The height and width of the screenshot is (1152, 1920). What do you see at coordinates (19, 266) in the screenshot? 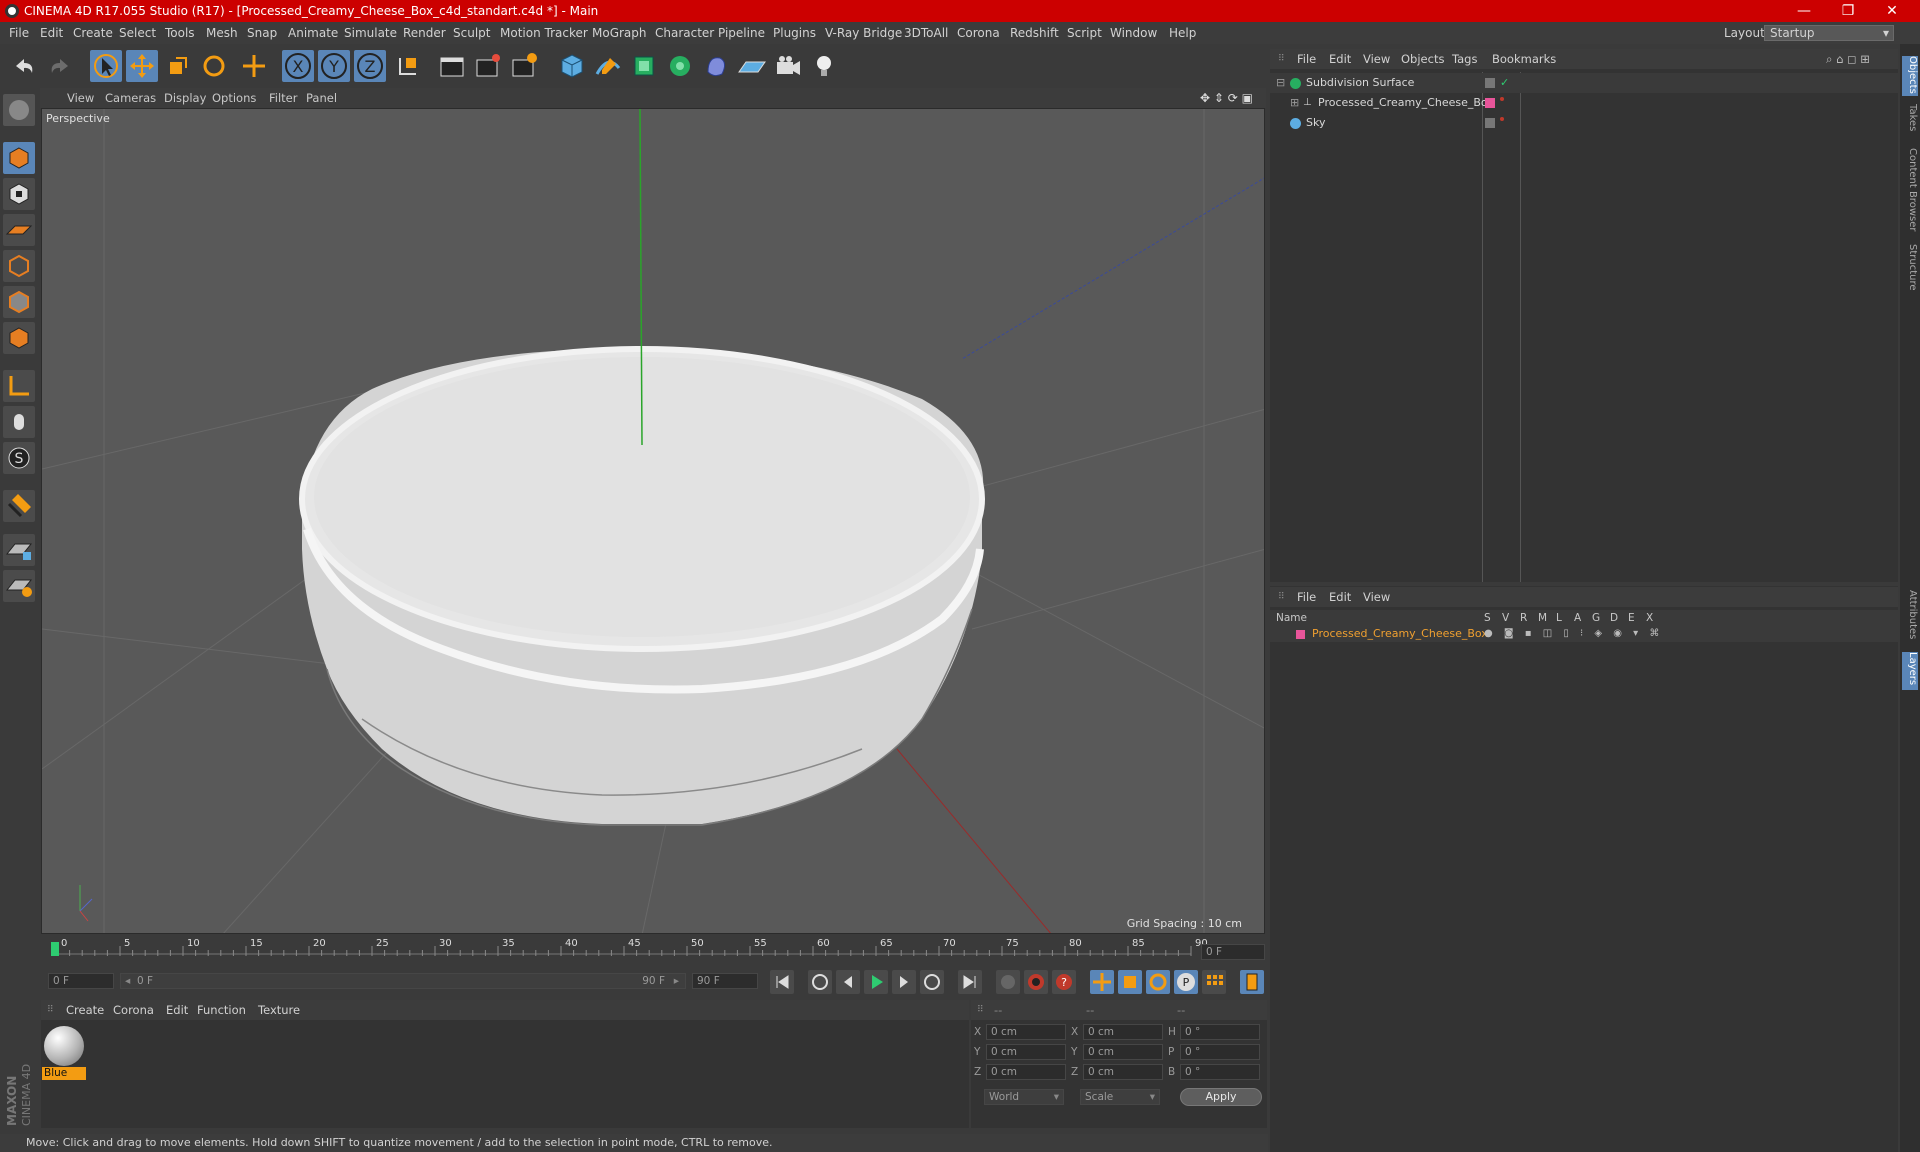
I see `points-mode-button` at bounding box center [19, 266].